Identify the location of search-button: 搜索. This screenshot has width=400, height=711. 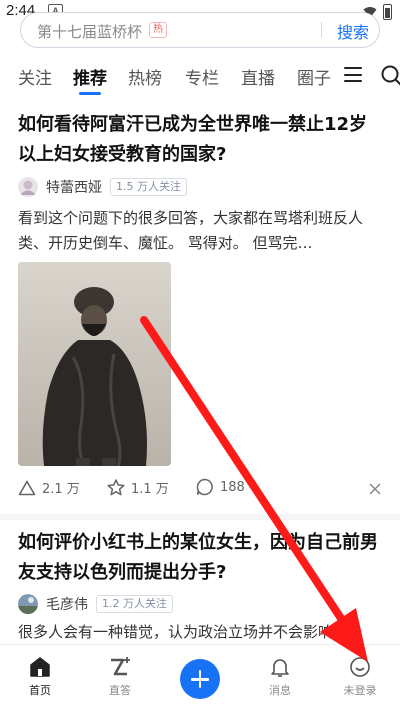
(353, 31).